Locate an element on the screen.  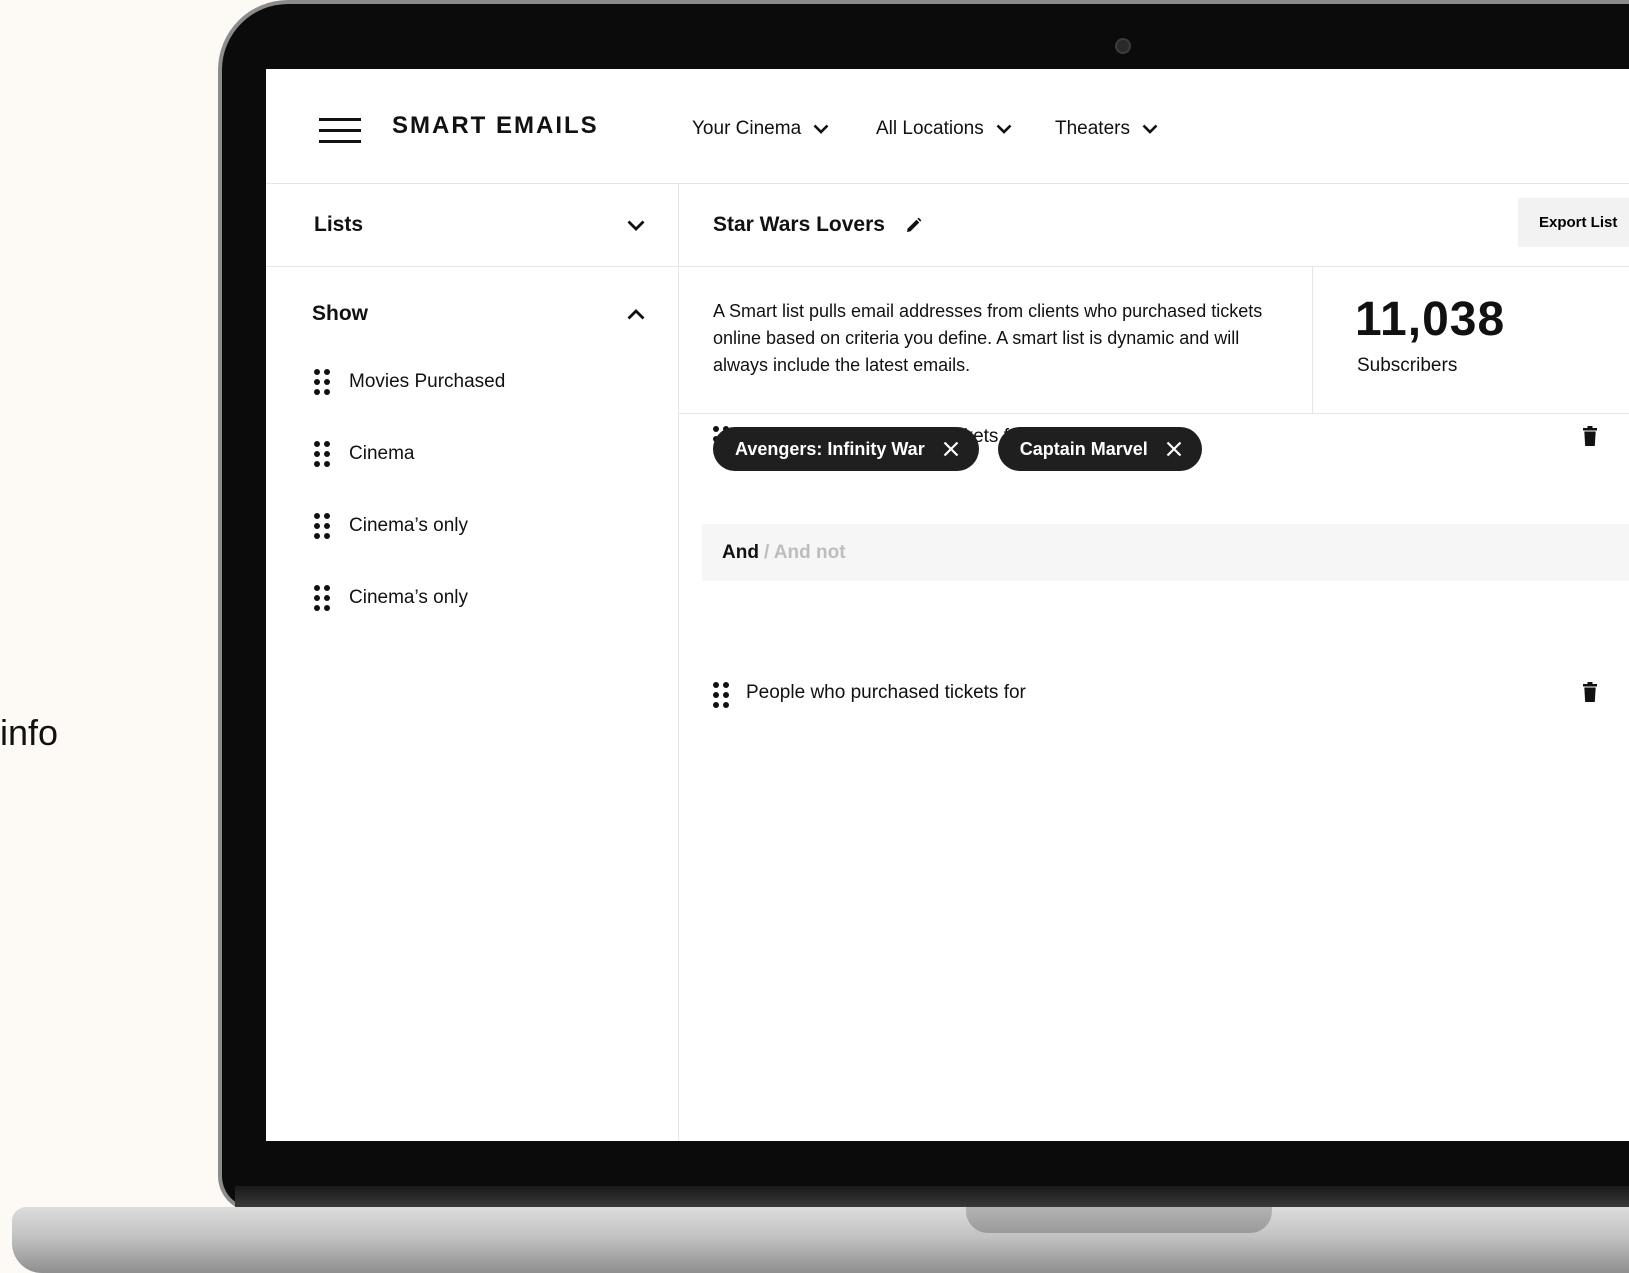
camera-icon is located at coordinates (1123, 46).